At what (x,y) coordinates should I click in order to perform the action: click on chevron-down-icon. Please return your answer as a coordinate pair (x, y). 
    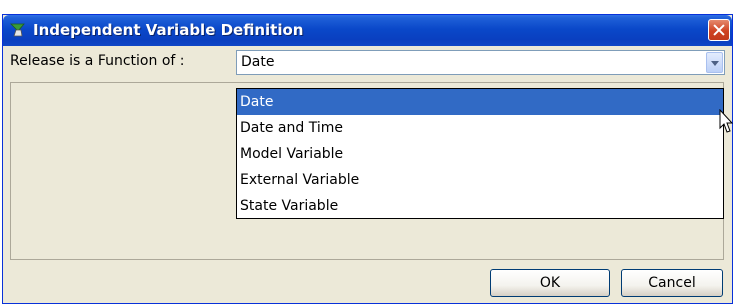
    Looking at the image, I should click on (714, 62).